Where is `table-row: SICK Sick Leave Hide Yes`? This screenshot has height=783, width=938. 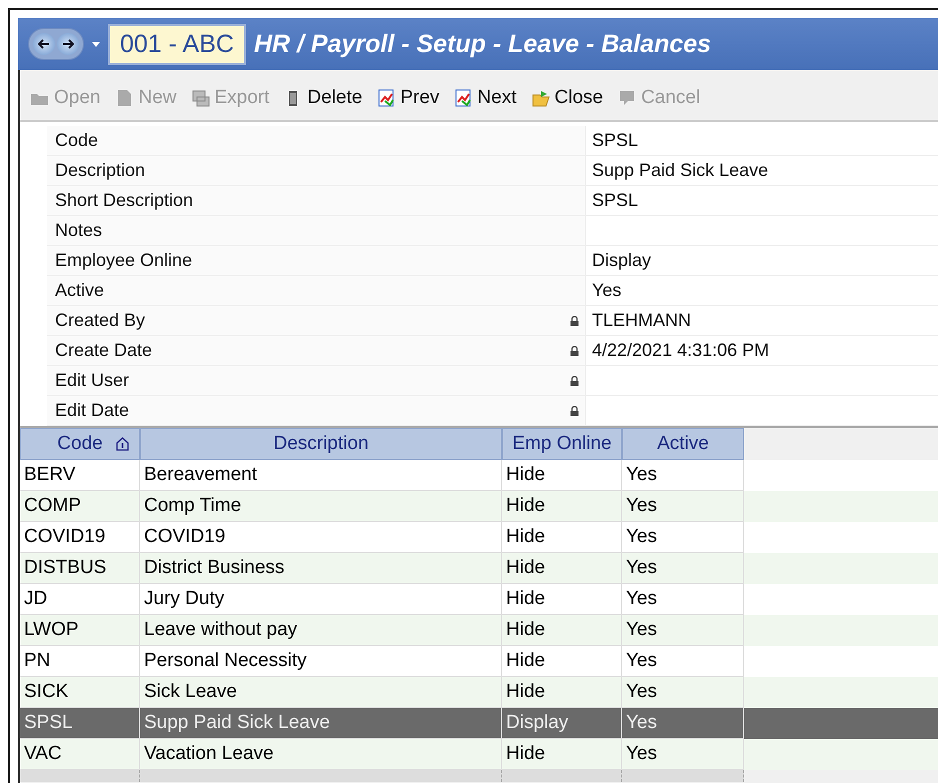 table-row: SICK Sick Leave Hide Yes is located at coordinates (479, 692).